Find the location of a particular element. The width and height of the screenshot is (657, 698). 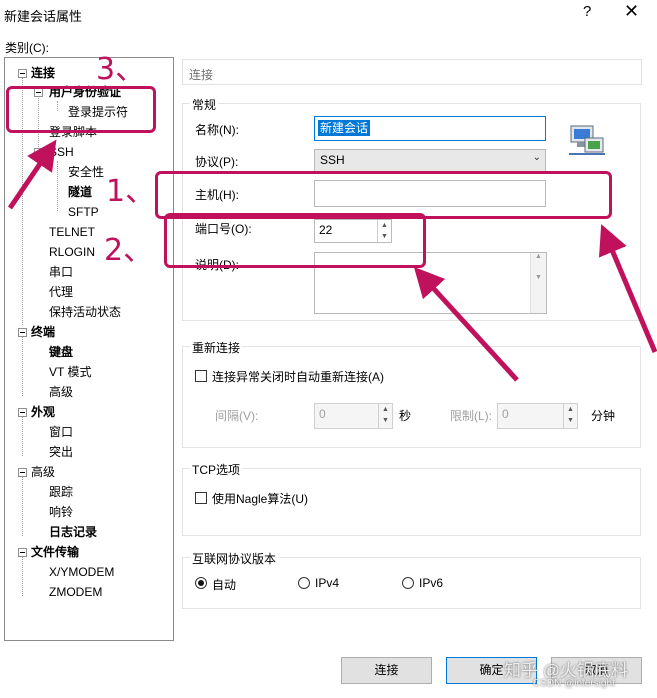

tree-item-security: 安全性 is located at coordinates (86, 172).